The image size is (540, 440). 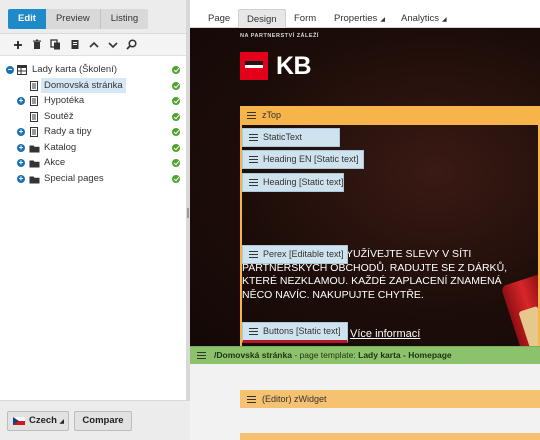 What do you see at coordinates (95, 148) in the screenshot?
I see `tree-item: + Katalog` at bounding box center [95, 148].